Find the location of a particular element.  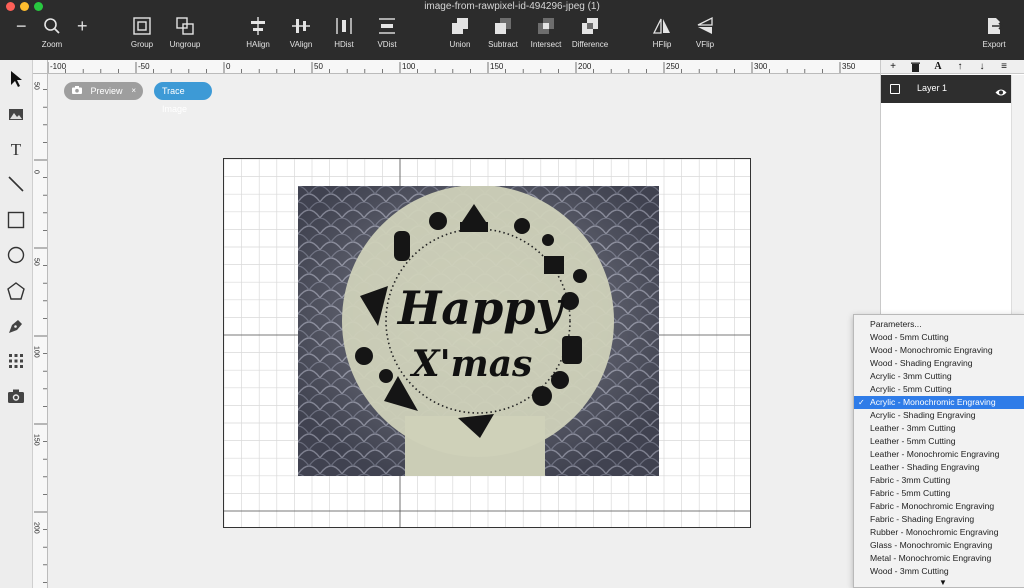

image-icon is located at coordinates (16, 114).